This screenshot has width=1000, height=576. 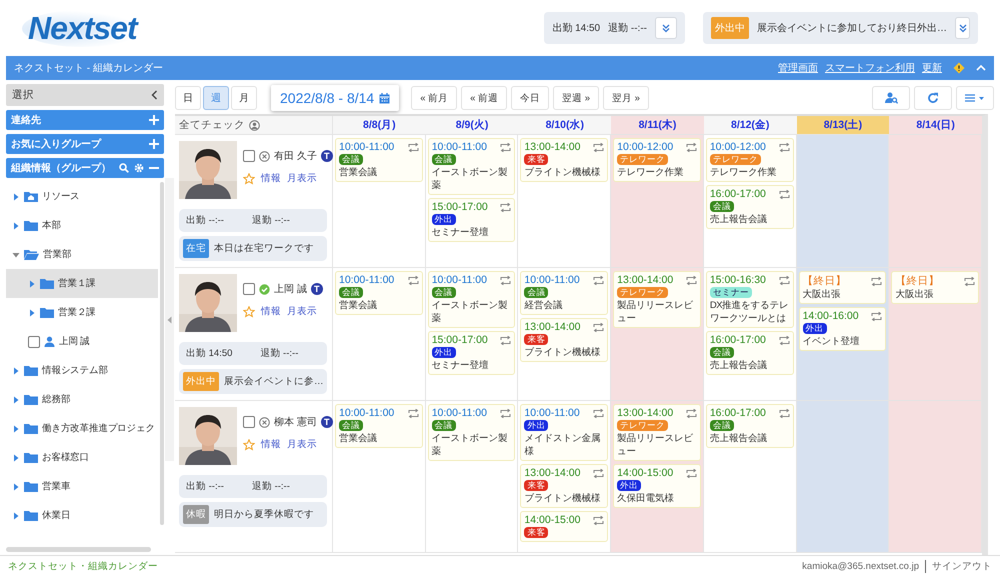 I want to click on event-card: 14:00-15:00 来客, so click(x=564, y=526).